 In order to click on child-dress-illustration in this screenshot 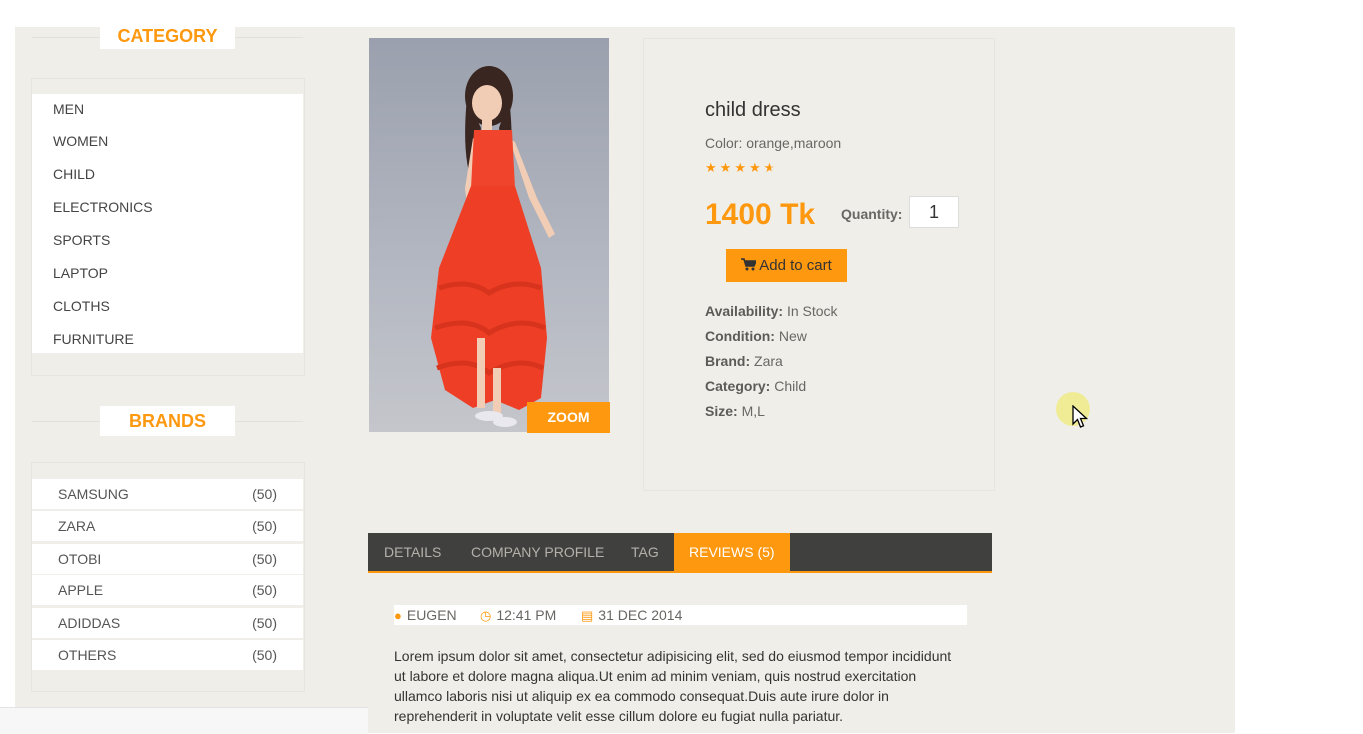, I will do `click(493, 246)`.